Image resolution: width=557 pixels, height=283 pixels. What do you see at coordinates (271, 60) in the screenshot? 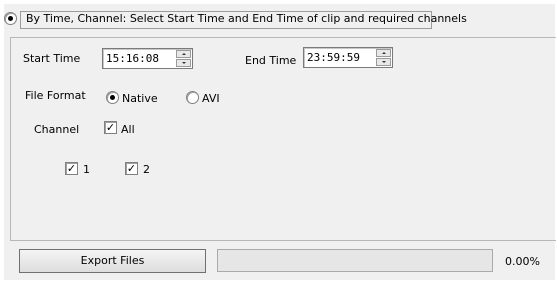
I see `end-time-label: End Time` at bounding box center [271, 60].